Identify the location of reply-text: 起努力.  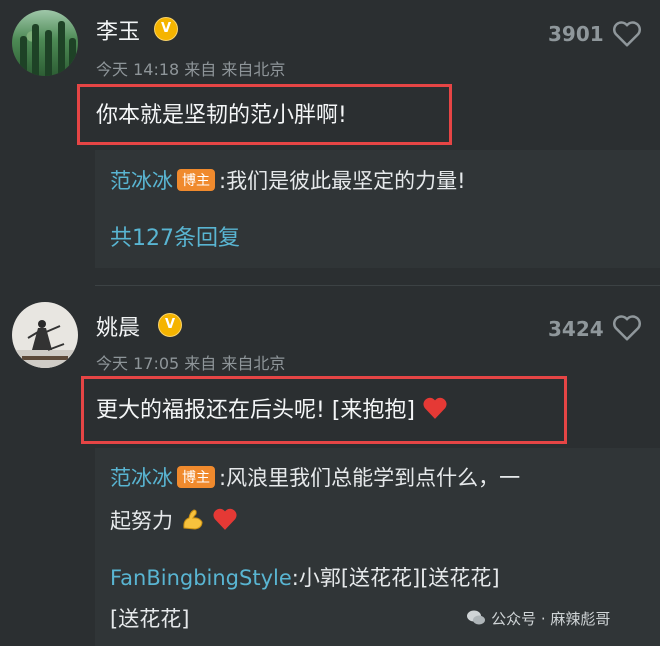
(141, 521).